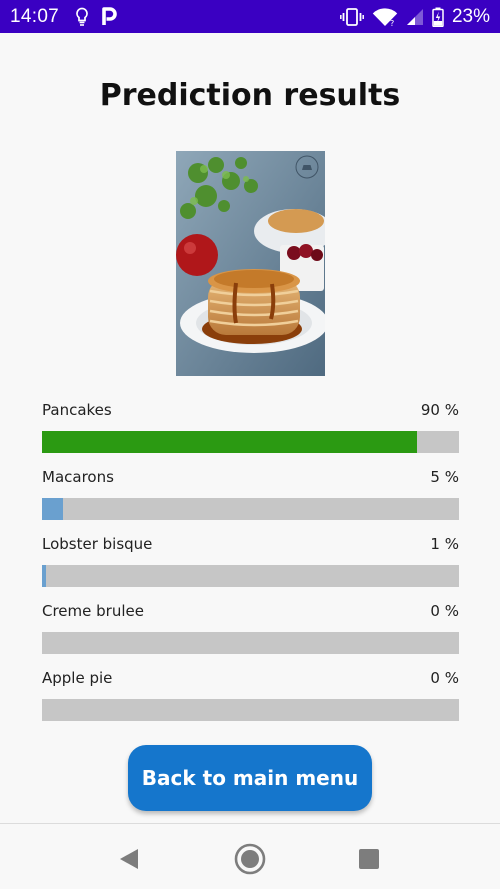  Describe the element at coordinates (385, 17) in the screenshot. I see `wifi-icon: ?` at that location.